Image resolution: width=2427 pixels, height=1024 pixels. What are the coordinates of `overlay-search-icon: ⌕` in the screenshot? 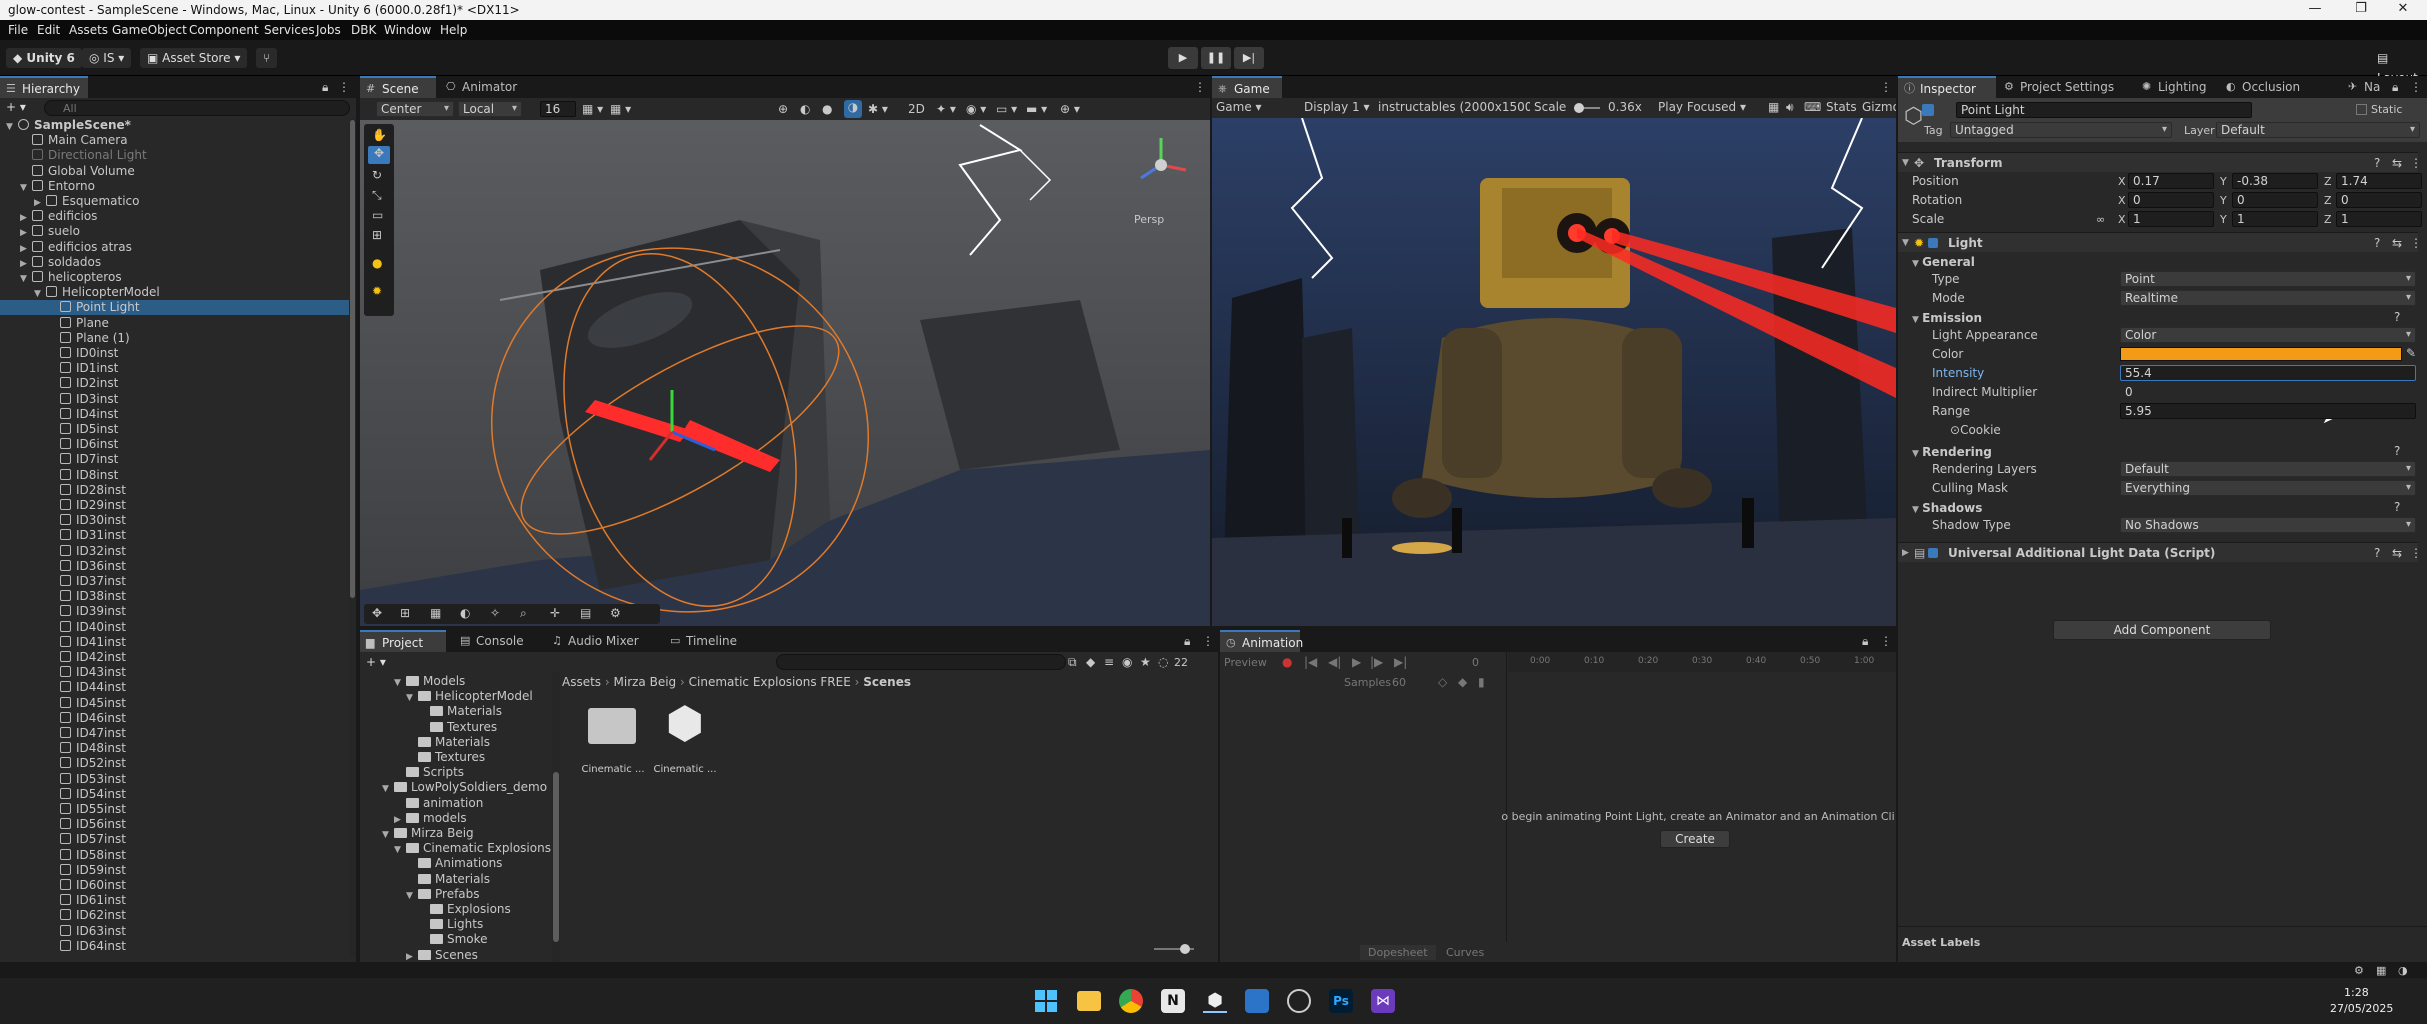 It's located at (523, 613).